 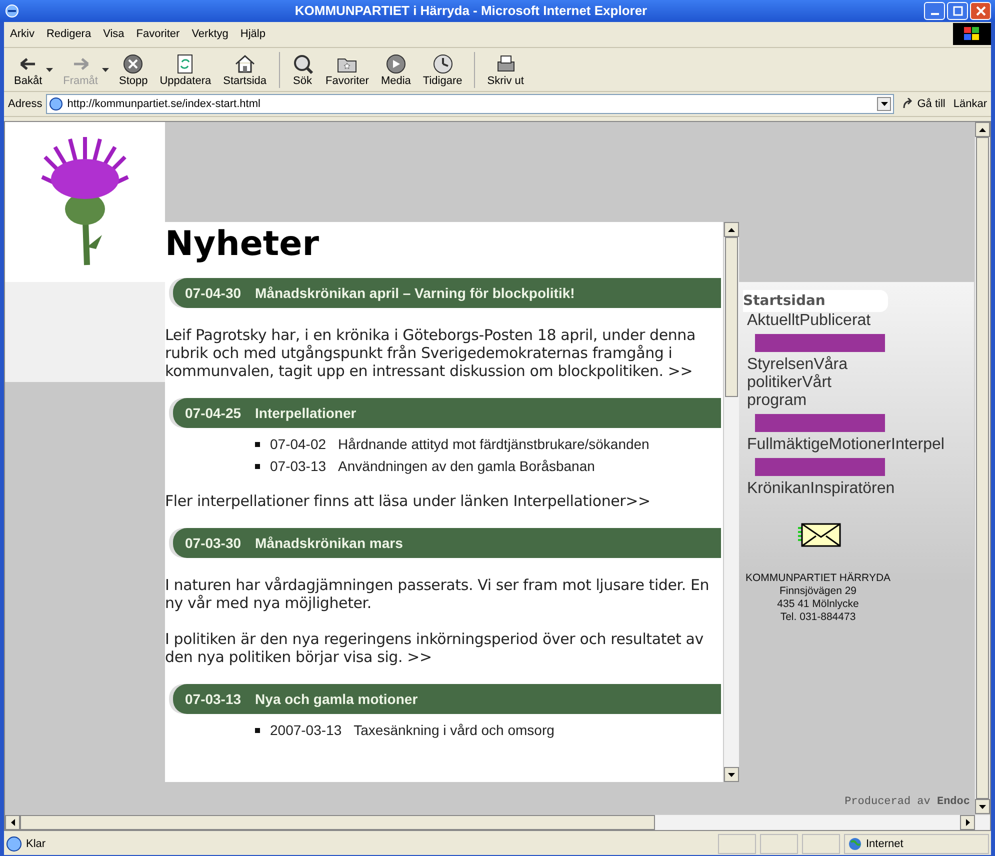 What do you see at coordinates (443, 63) in the screenshot?
I see `clock-icon` at bounding box center [443, 63].